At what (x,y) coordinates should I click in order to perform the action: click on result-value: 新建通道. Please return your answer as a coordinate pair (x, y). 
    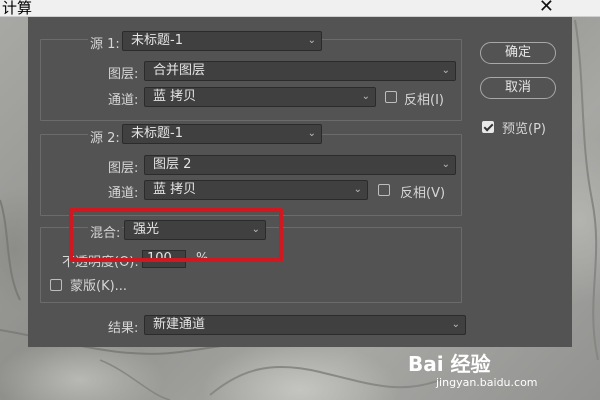
    Looking at the image, I should click on (179, 324).